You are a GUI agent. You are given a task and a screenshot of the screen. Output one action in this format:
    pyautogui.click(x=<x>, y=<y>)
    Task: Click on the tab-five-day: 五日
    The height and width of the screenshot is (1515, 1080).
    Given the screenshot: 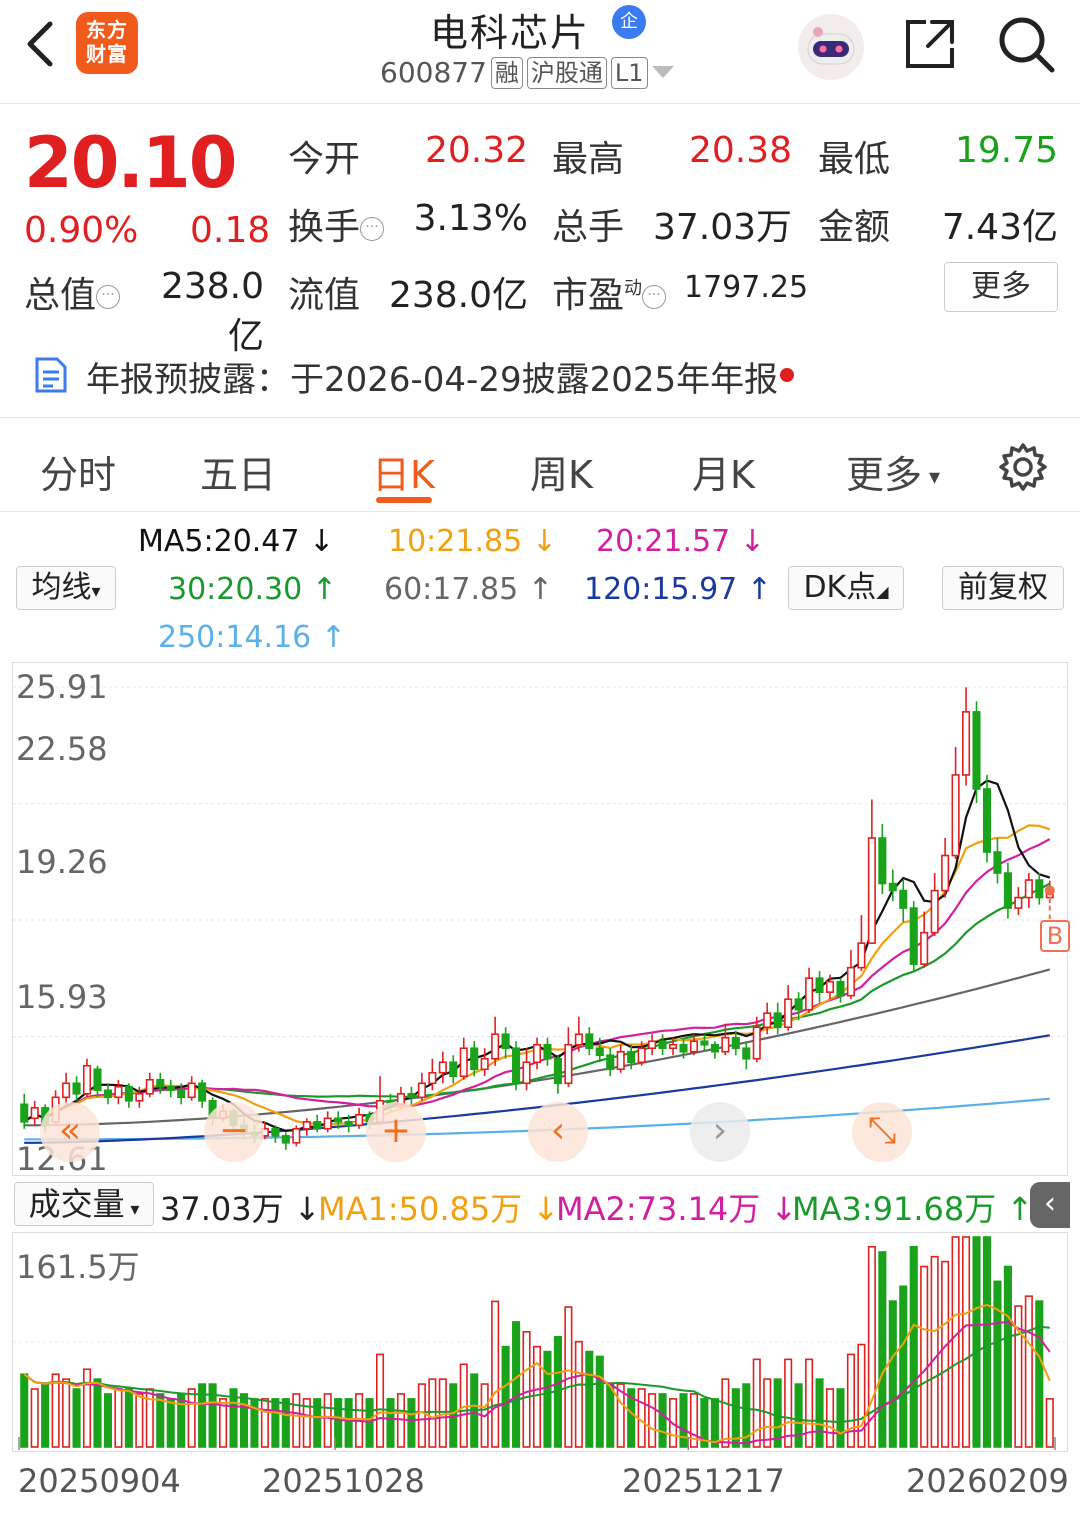 What is the action you would take?
    pyautogui.click(x=238, y=471)
    